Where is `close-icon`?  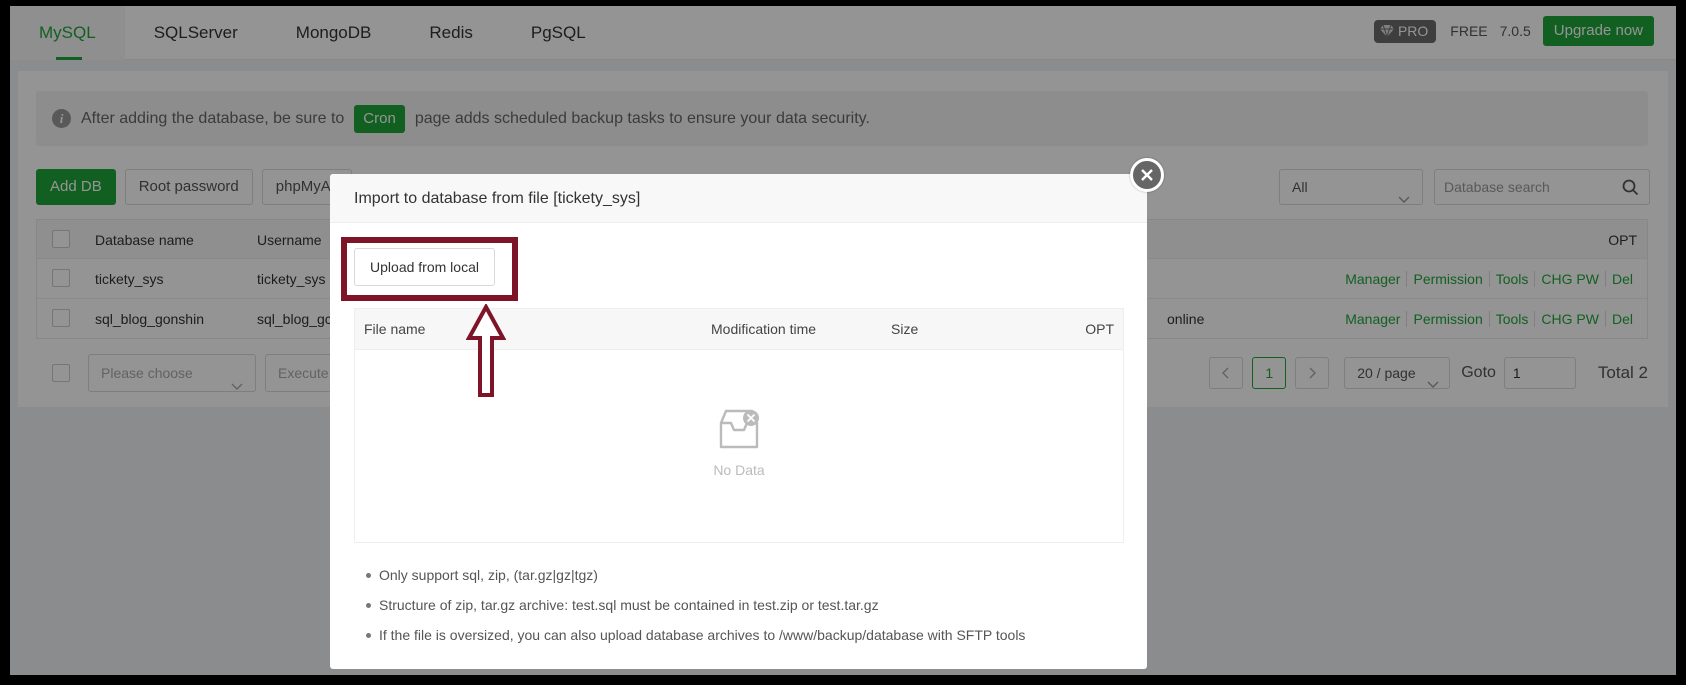 close-icon is located at coordinates (1147, 175).